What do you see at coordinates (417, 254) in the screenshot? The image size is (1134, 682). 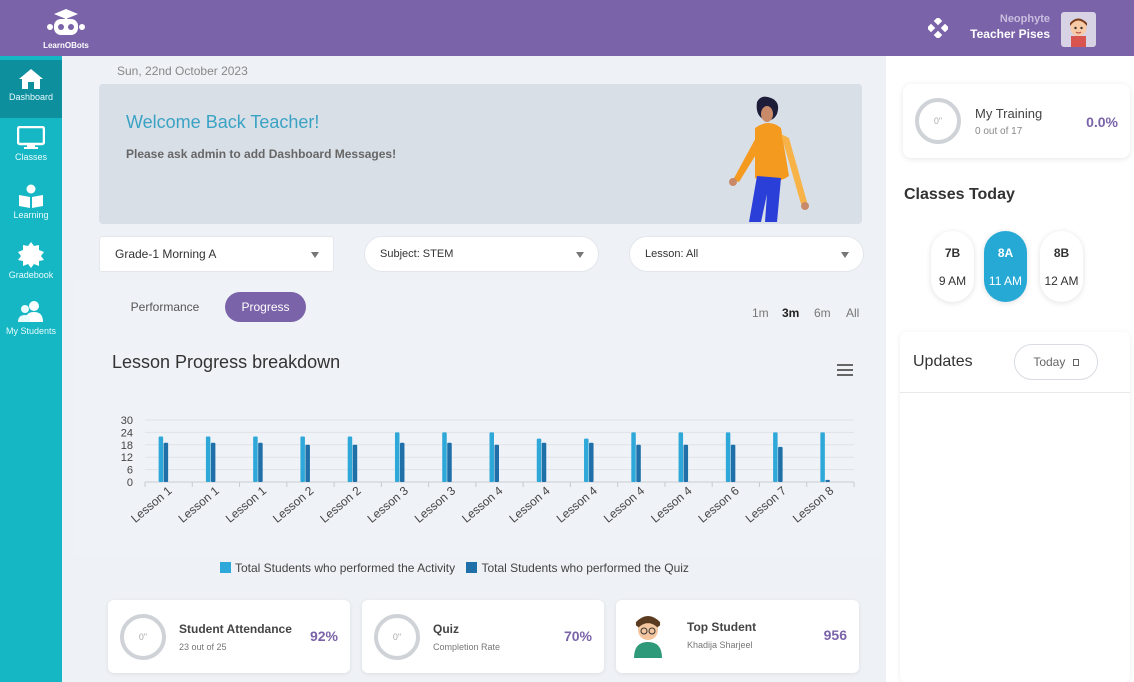 I see `subject-select-value: Subject: STEM` at bounding box center [417, 254].